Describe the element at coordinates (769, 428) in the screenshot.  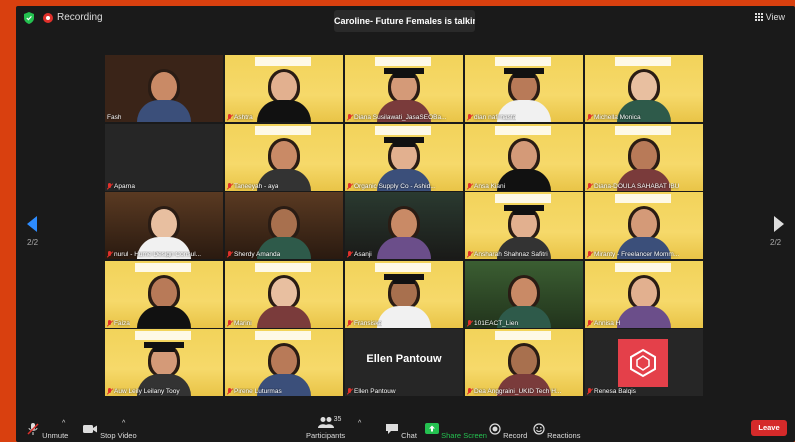
I see `leave-meeting-button: Leave` at that location.